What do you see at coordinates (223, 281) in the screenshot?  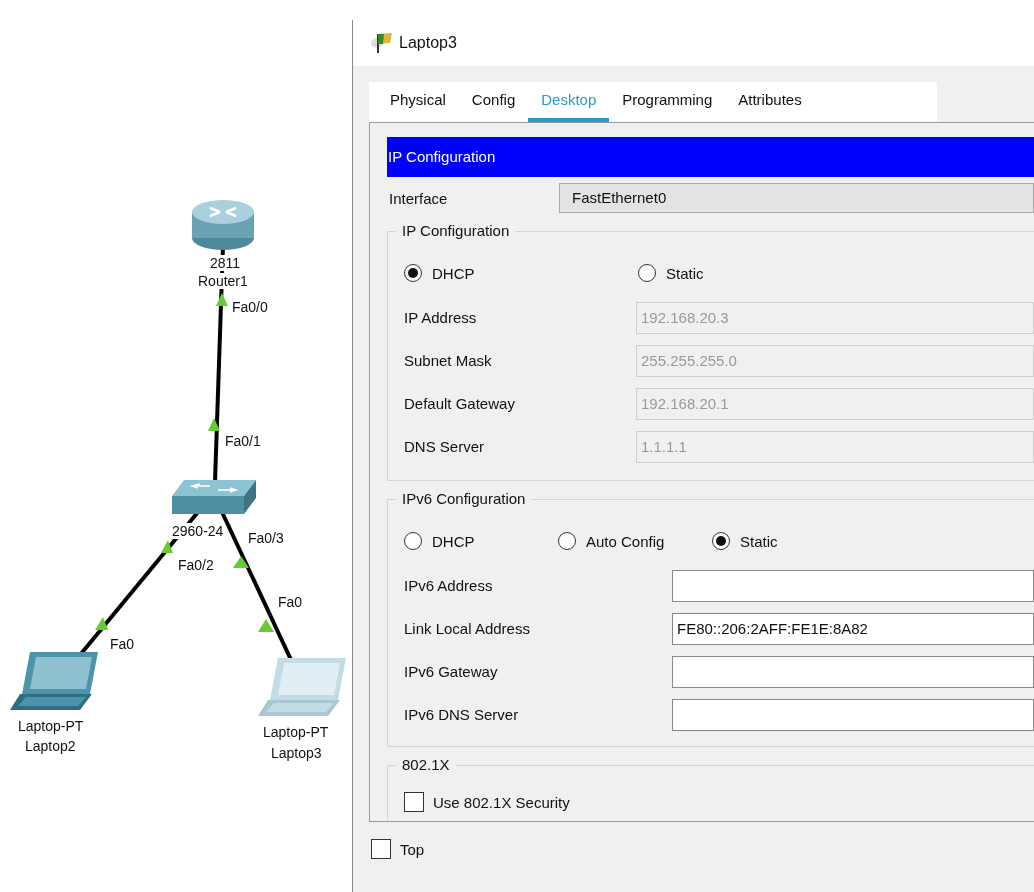 I see `device-label: Router1` at bounding box center [223, 281].